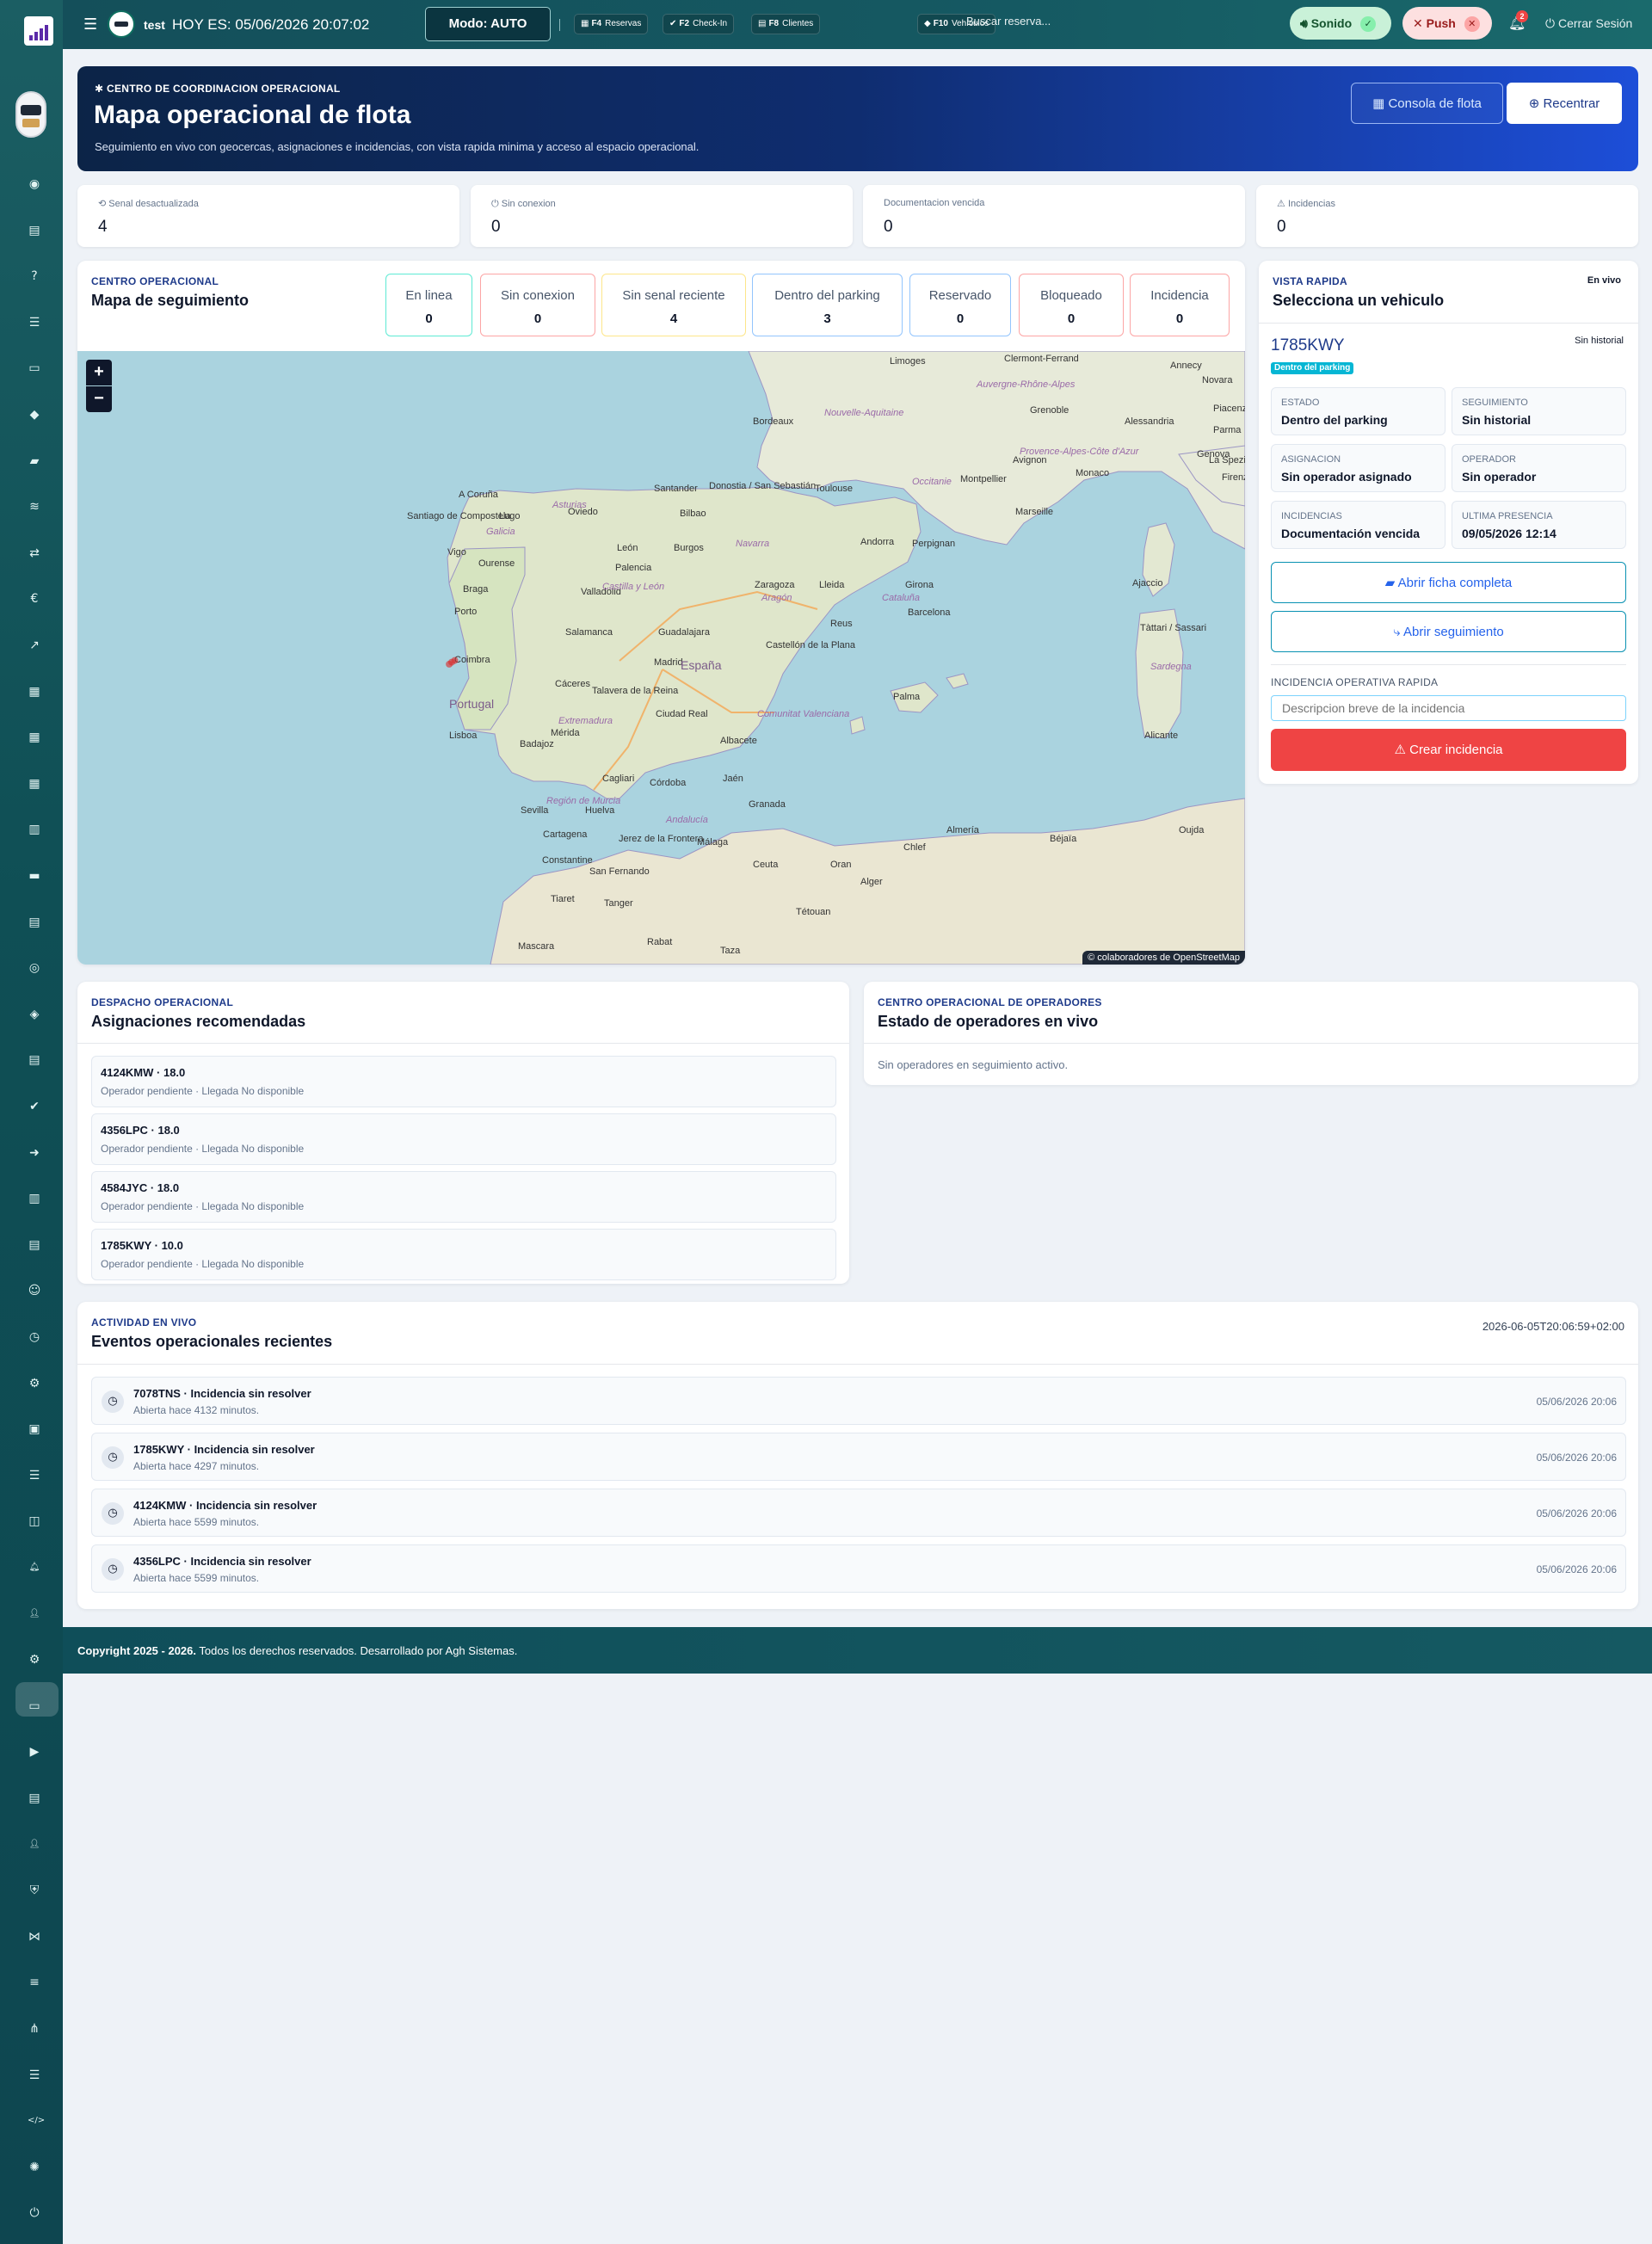 This screenshot has width=1652, height=2244. What do you see at coordinates (34, 645) in the screenshot?
I see `chart-icon: ↗` at bounding box center [34, 645].